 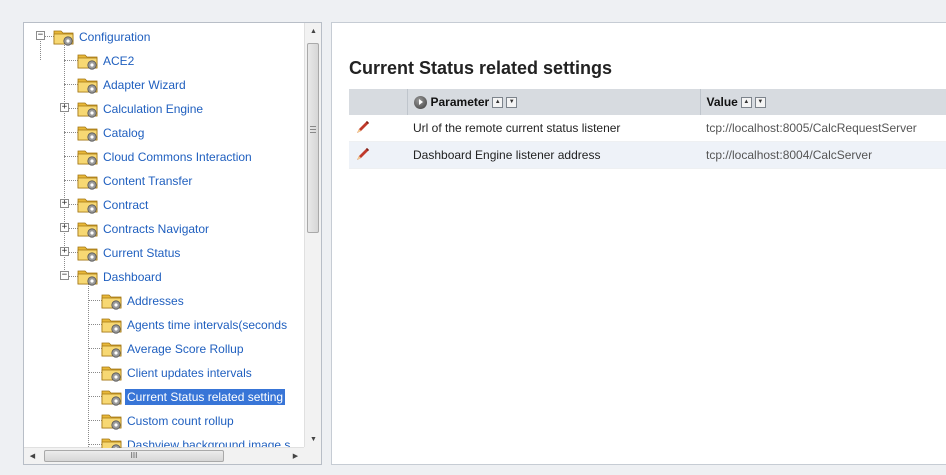 What do you see at coordinates (313, 439) in the screenshot?
I see `scroll-down-arrow-icon: ▼` at bounding box center [313, 439].